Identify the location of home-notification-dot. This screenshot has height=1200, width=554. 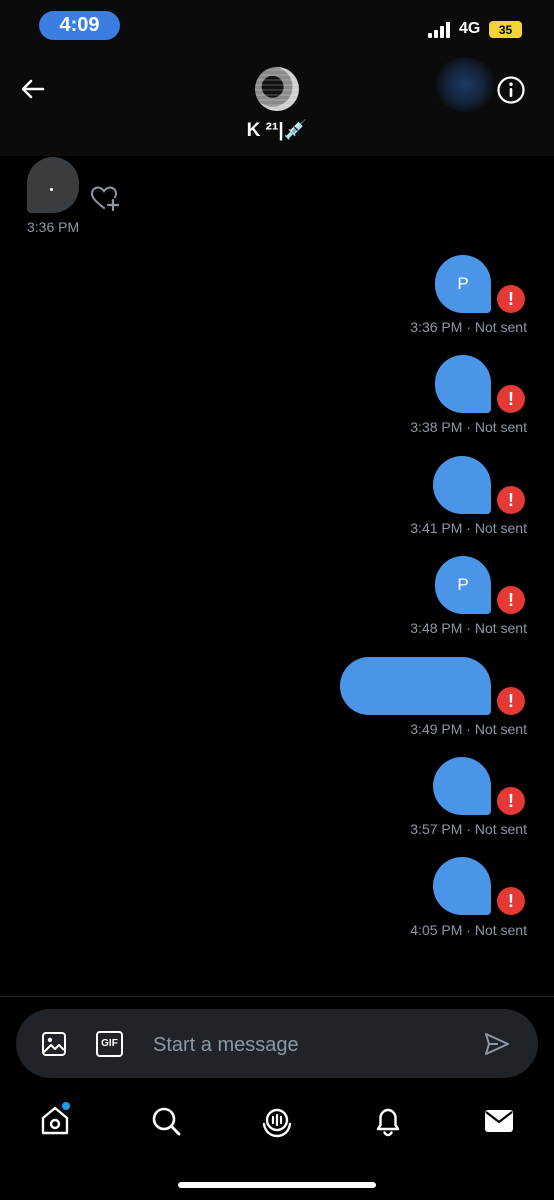
(66, 1106).